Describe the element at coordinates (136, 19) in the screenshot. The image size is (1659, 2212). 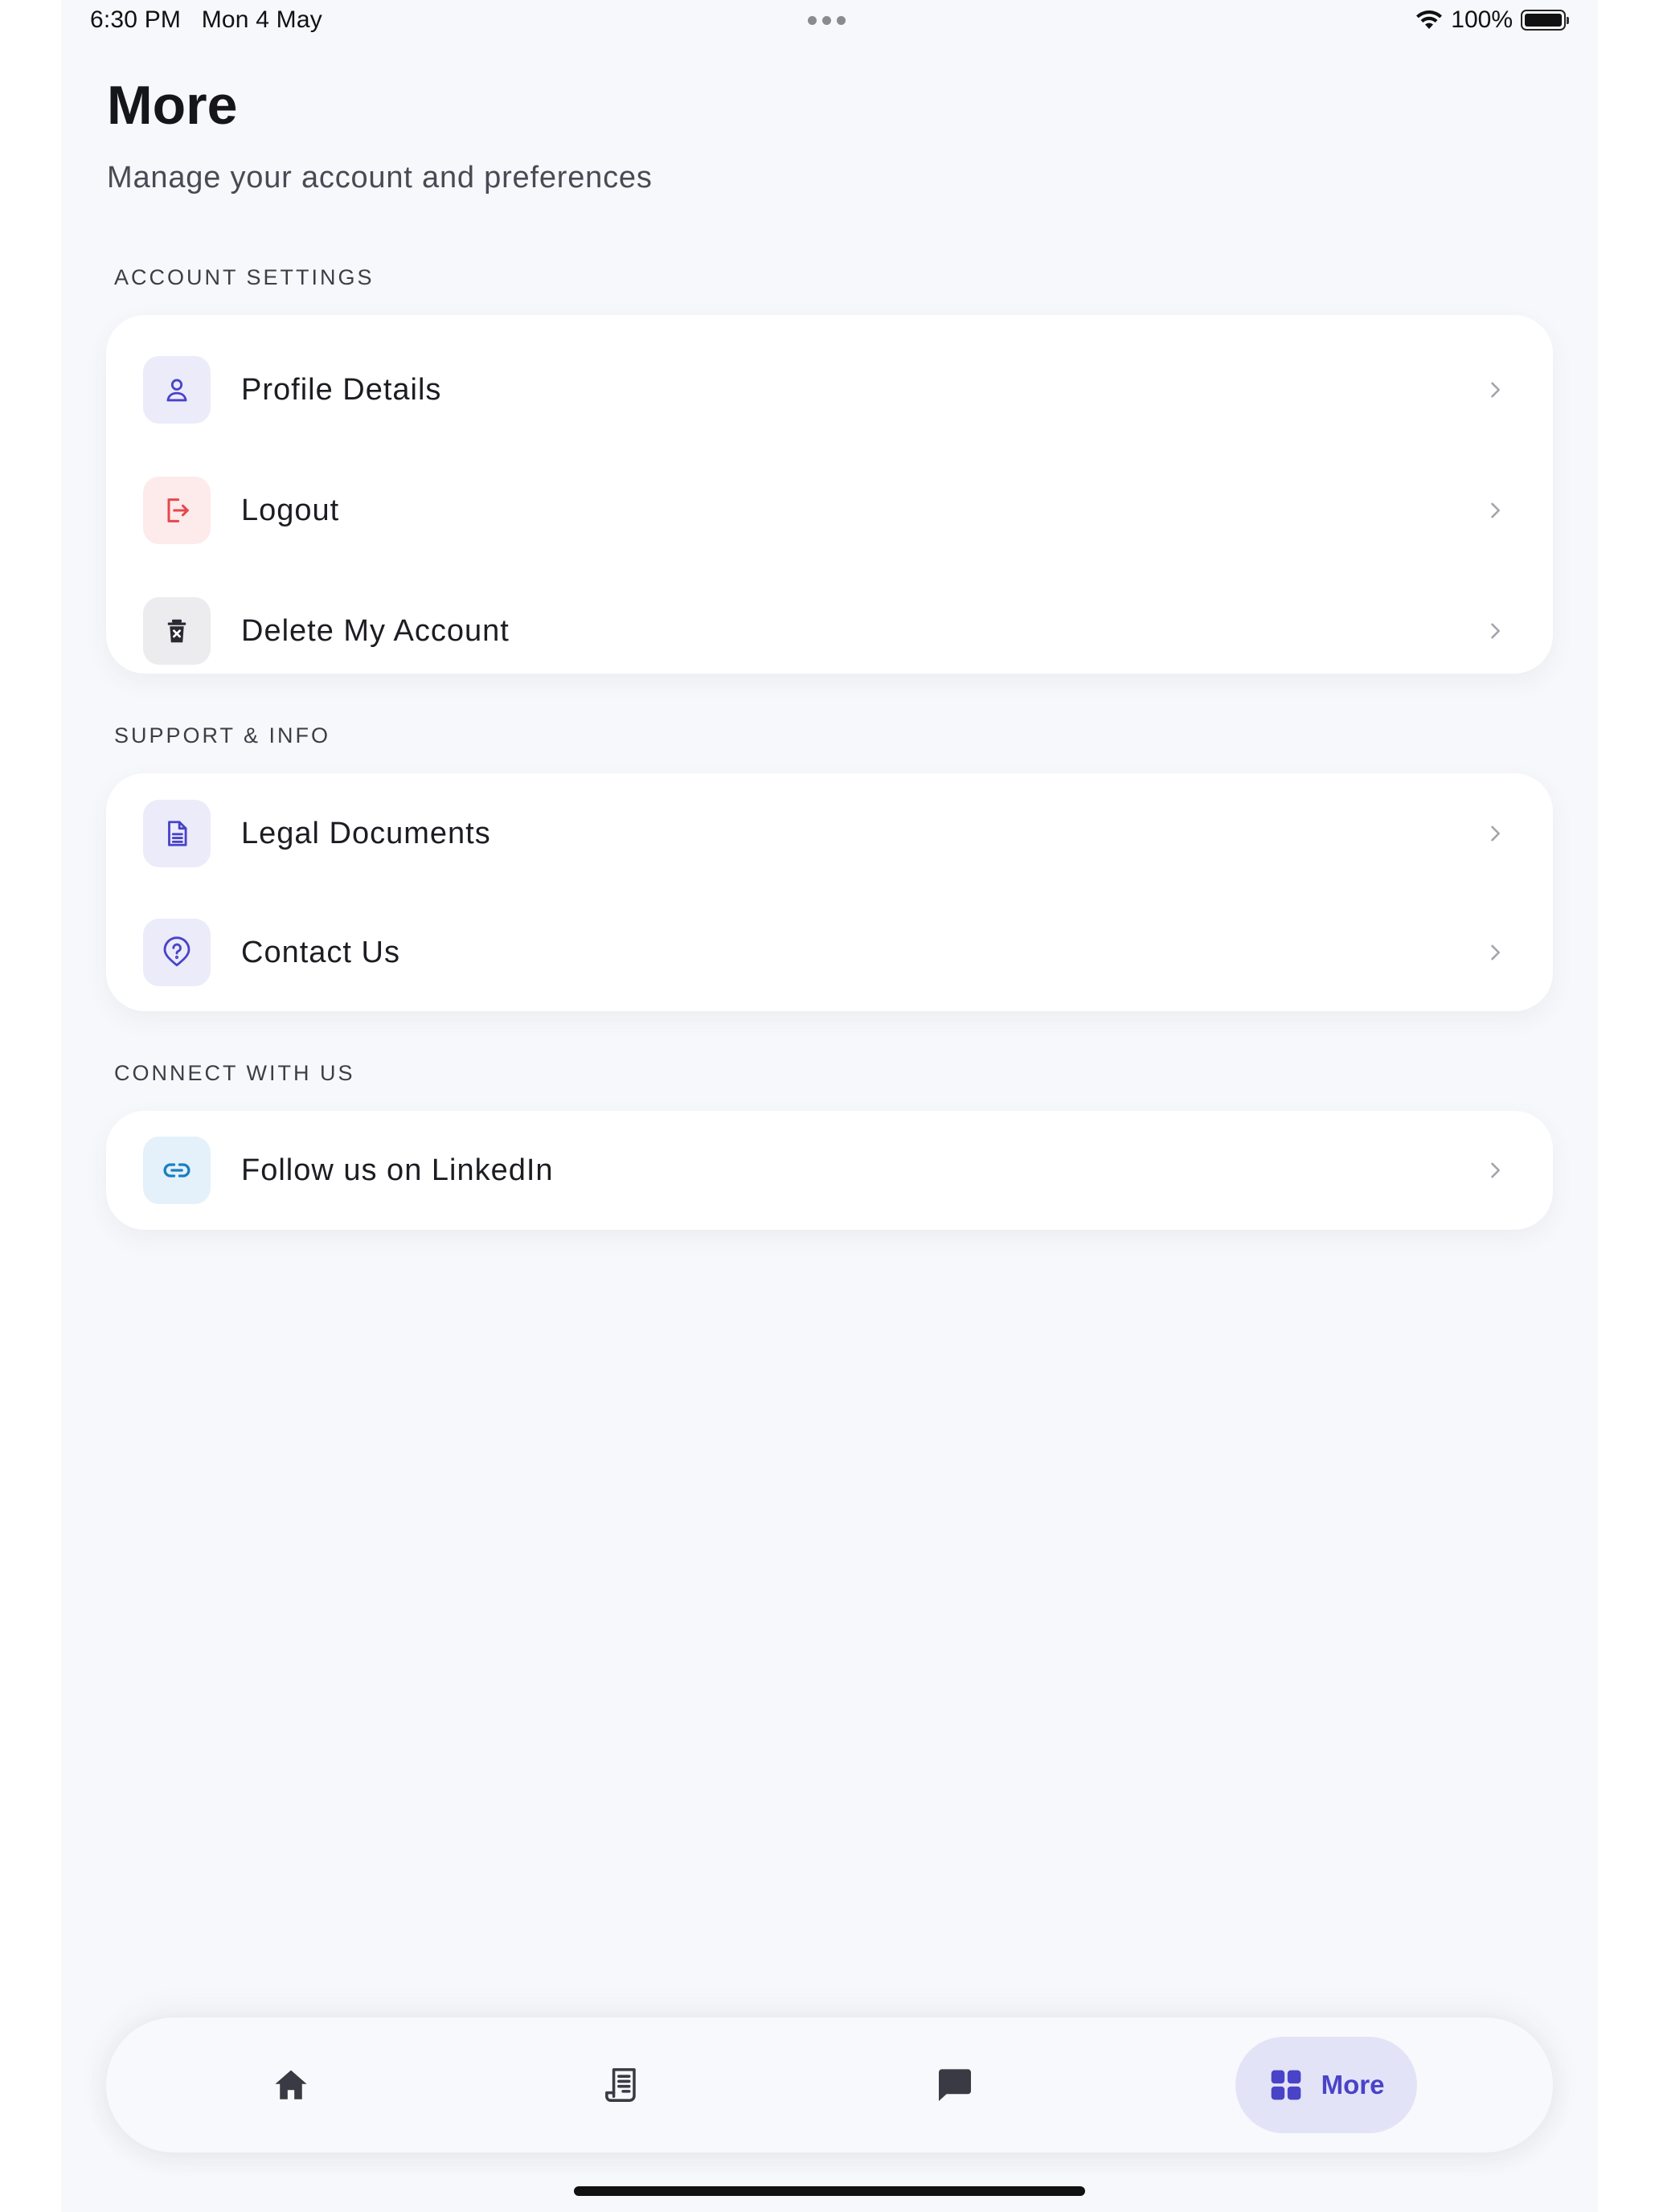
I see `status-clock: 6:30 PM` at that location.